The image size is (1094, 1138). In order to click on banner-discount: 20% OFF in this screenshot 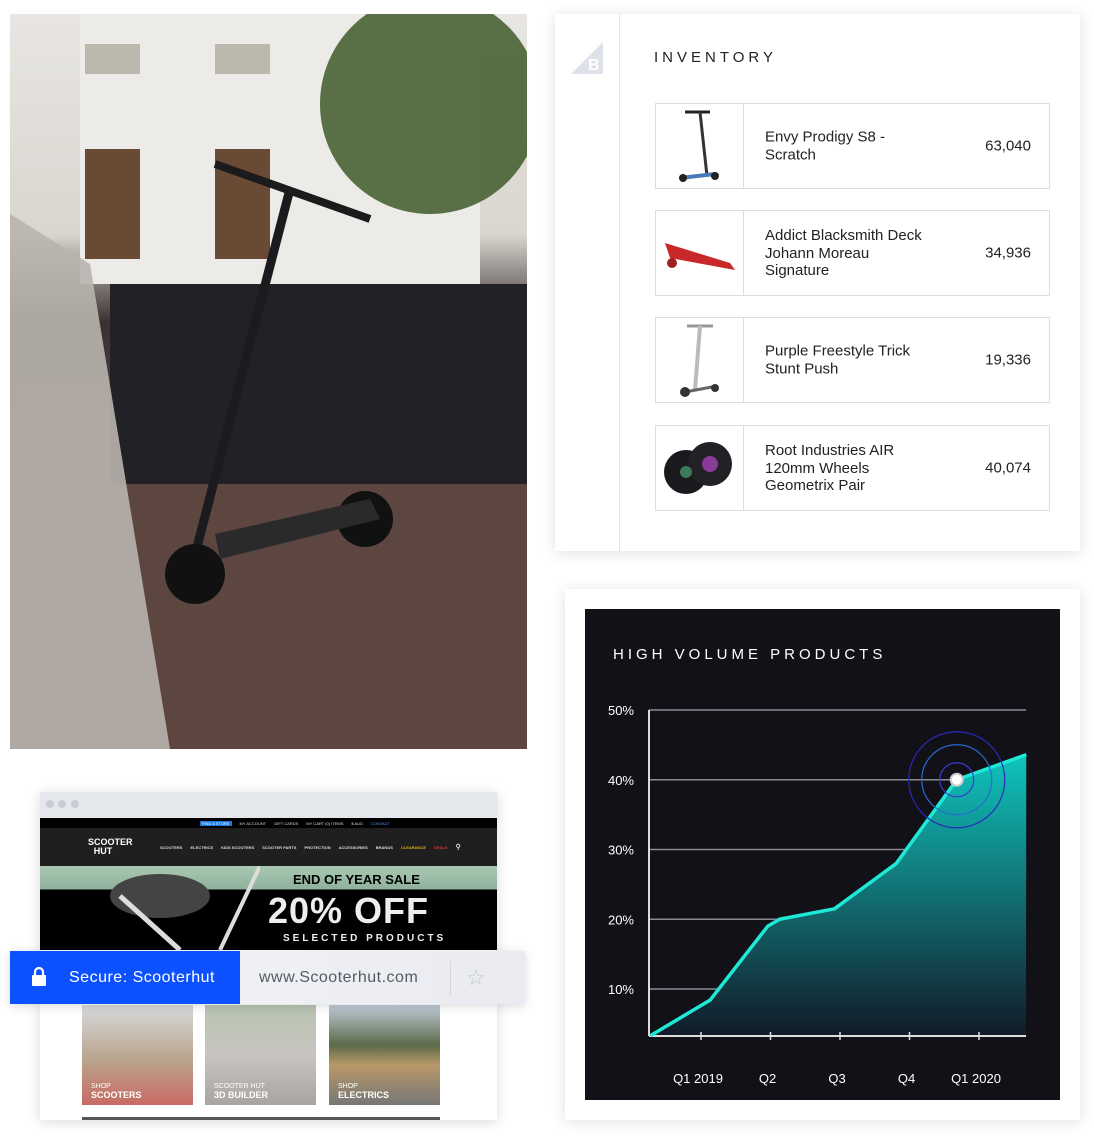, I will do `click(349, 910)`.